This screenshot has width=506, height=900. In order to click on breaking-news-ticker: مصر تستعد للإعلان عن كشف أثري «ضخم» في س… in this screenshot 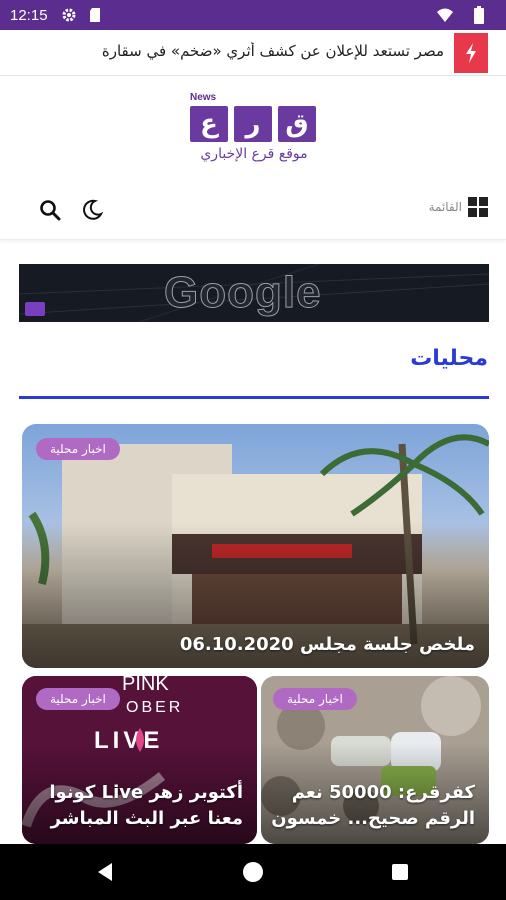, I will do `click(253, 53)`.